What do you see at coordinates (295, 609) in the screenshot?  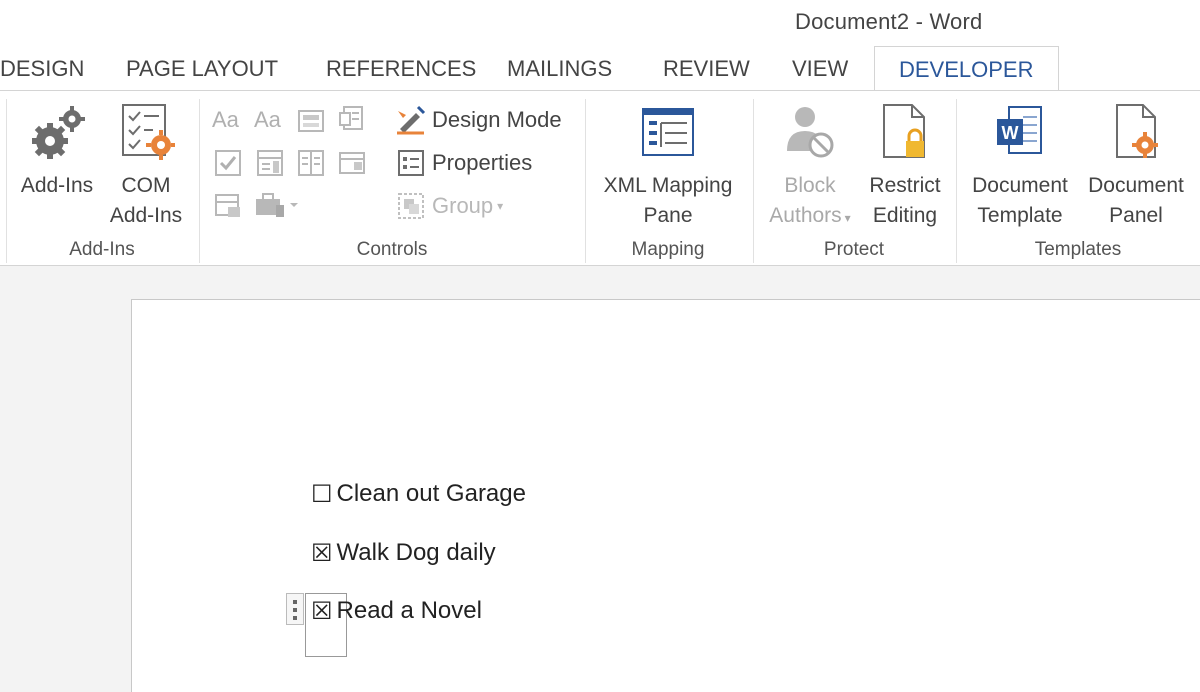 I see `content-control-handle` at bounding box center [295, 609].